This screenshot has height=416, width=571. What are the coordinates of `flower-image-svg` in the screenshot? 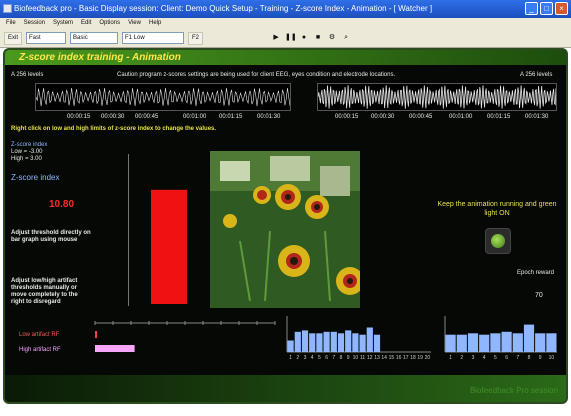 It's located at (285, 229).